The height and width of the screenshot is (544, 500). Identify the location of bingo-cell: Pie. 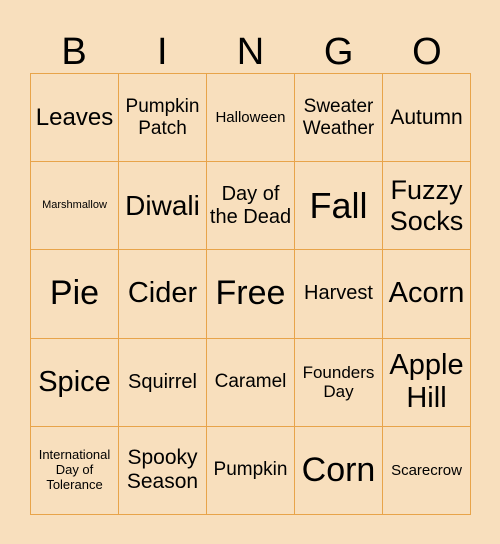
(75, 294).